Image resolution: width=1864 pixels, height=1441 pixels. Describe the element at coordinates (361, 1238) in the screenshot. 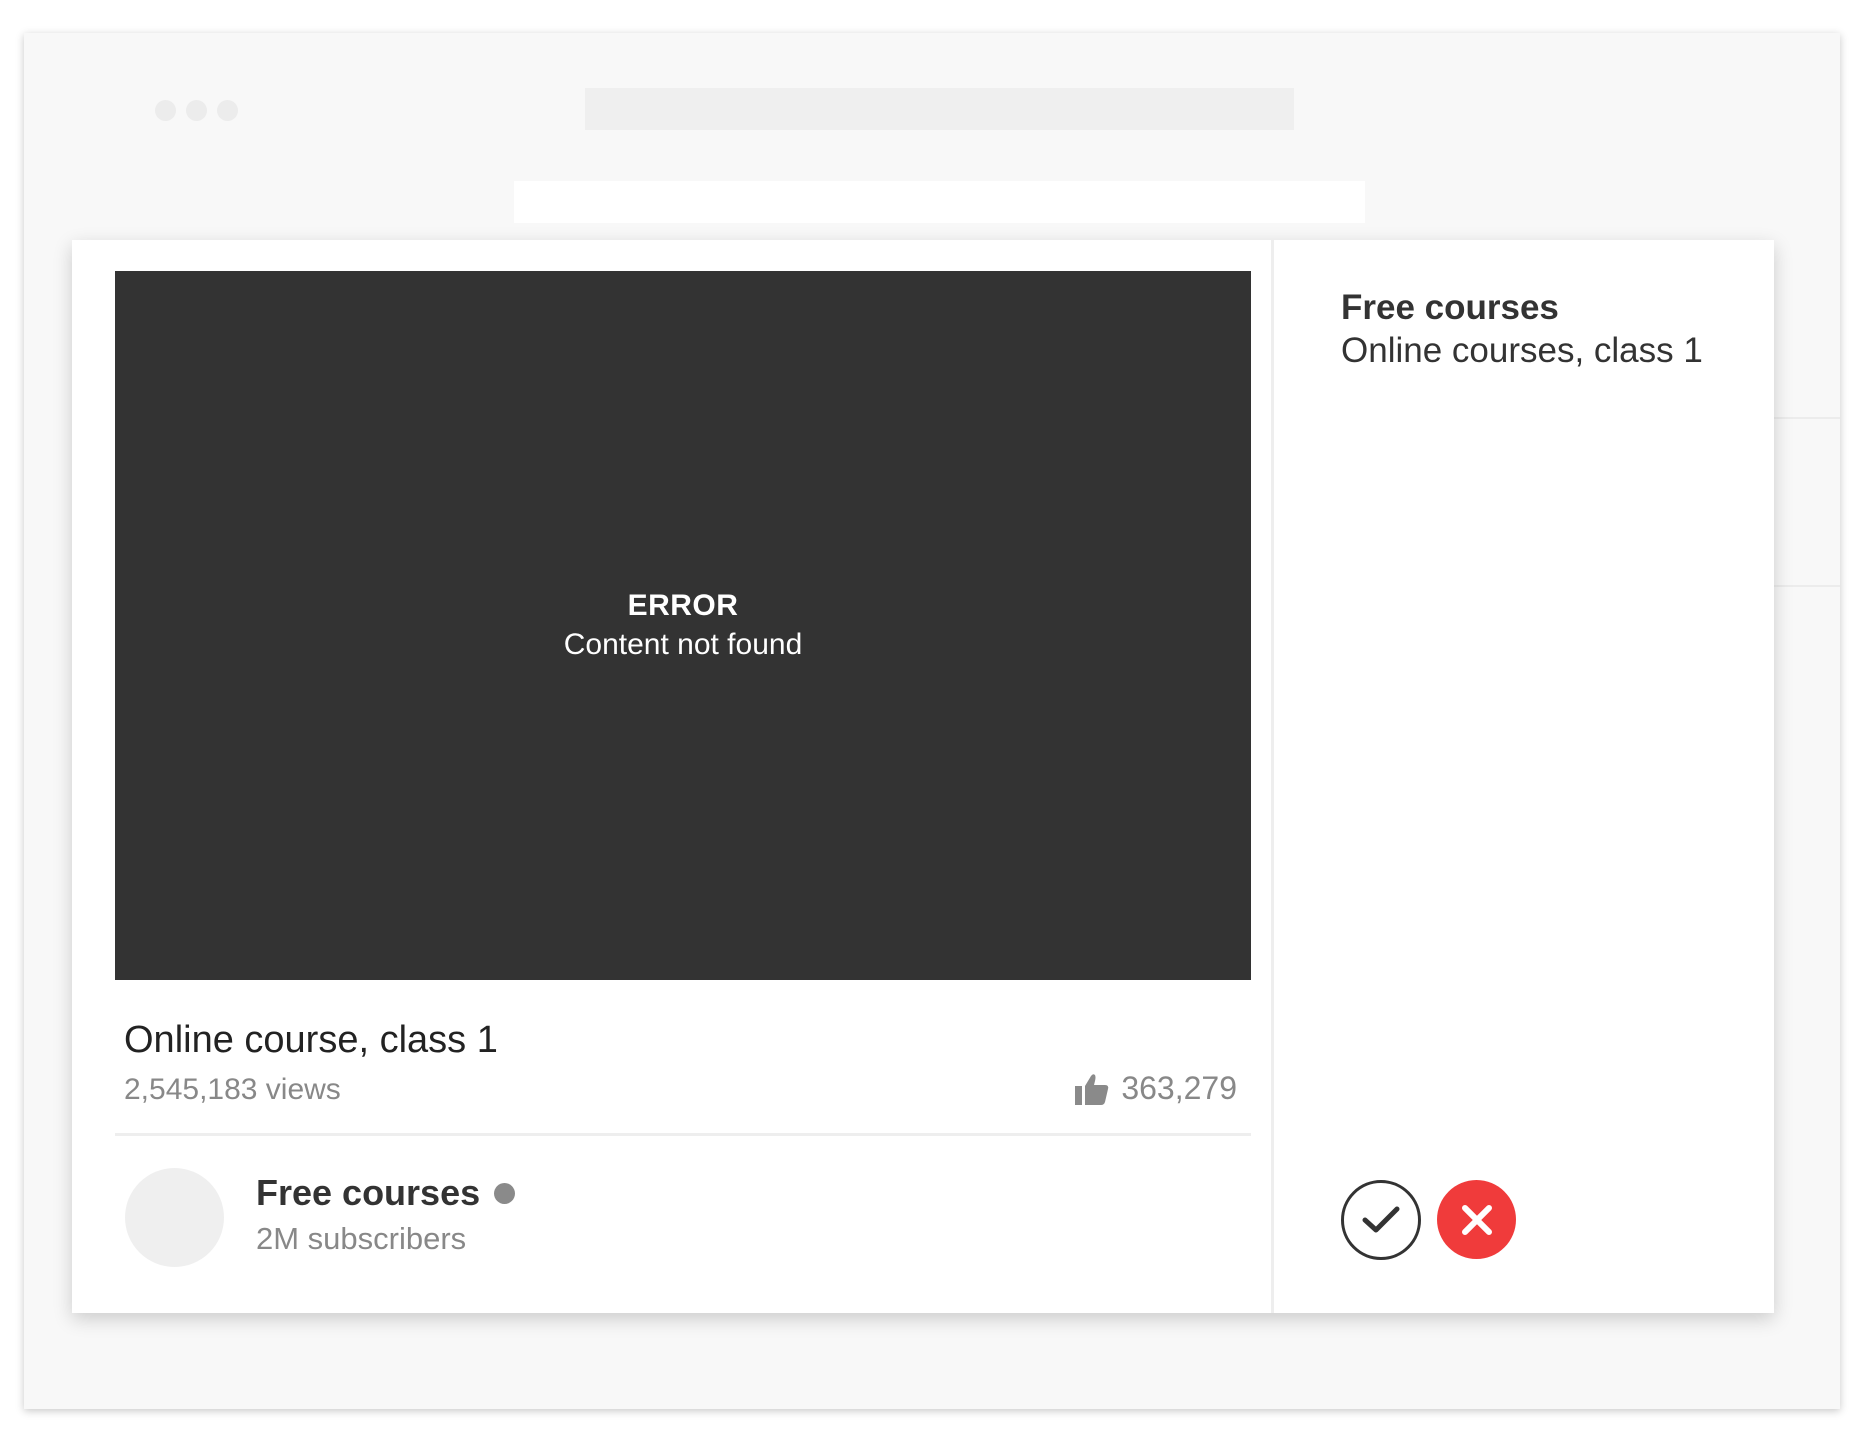

I see `subscriber-count: 2M subscribers` at that location.